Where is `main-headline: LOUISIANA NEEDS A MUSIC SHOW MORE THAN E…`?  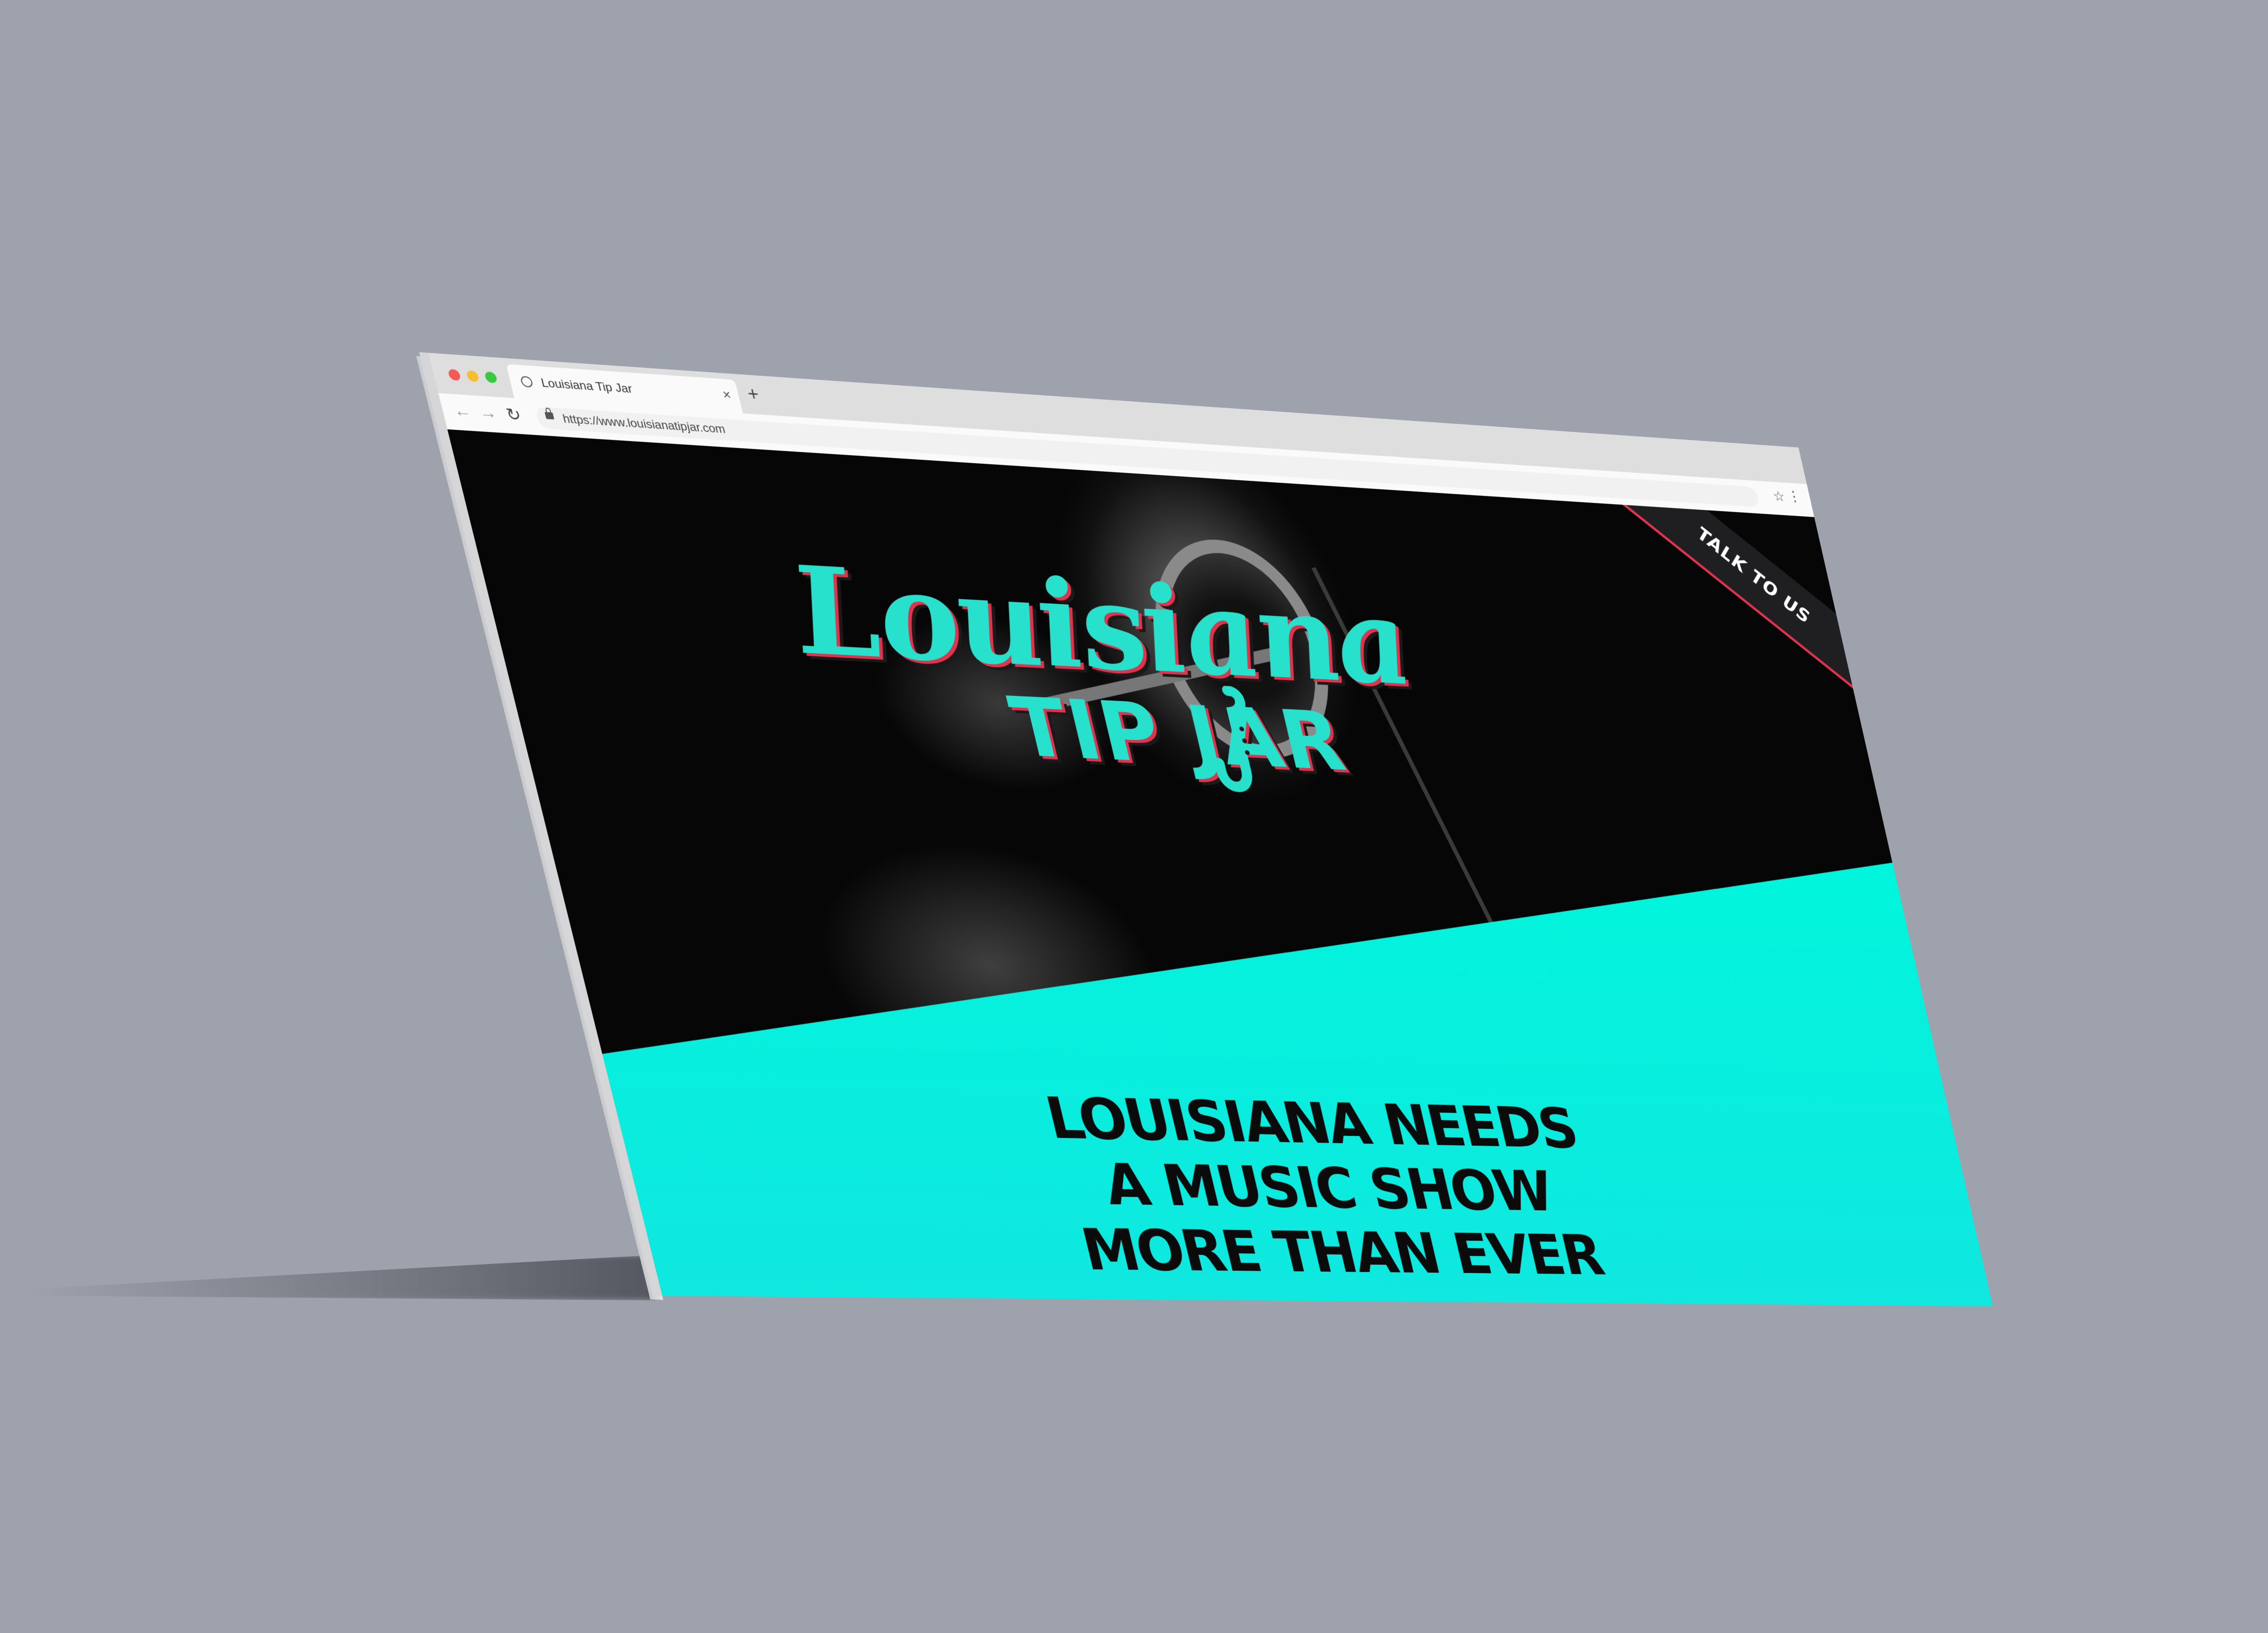
main-headline: LOUISIANA NEEDS A MUSIC SHOW MORE THAN E… is located at coordinates (1299, 1183).